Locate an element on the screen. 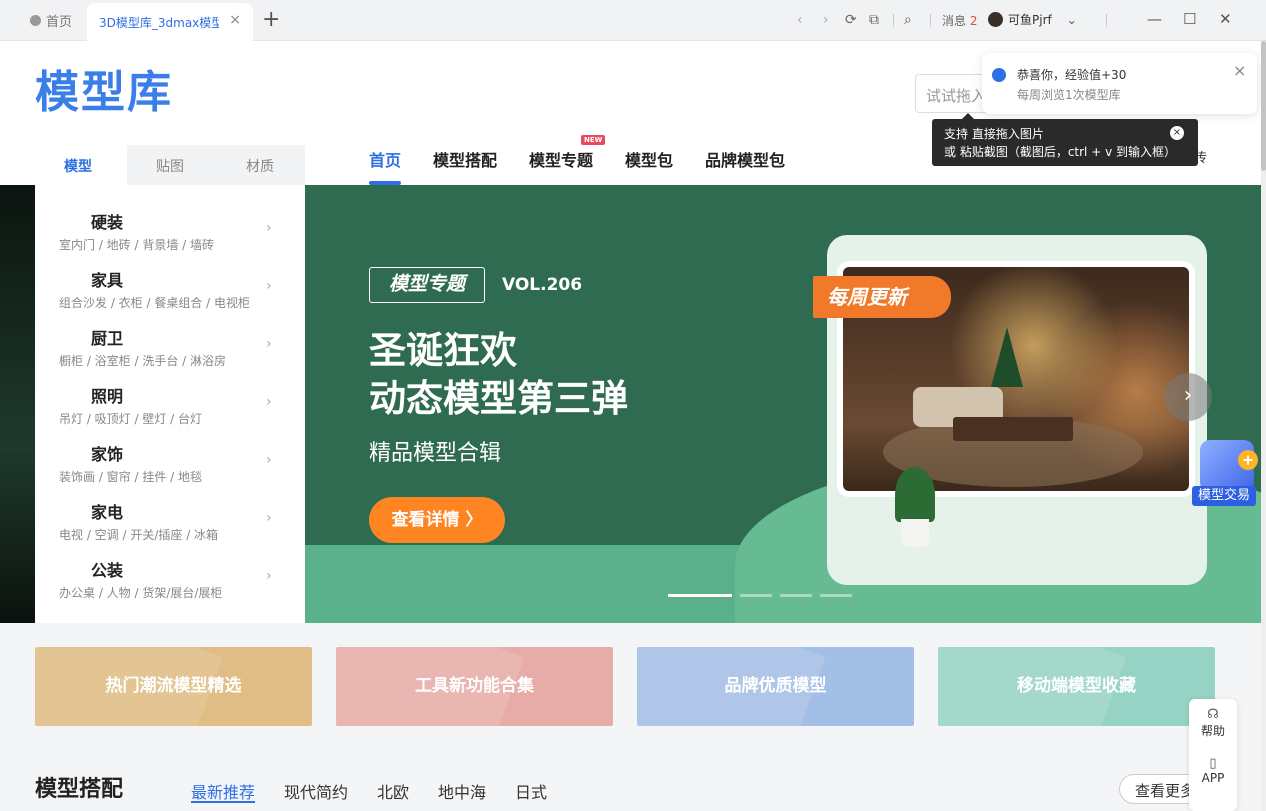 The image size is (1266, 811). banner-headline-2: 动态模型第三弹 is located at coordinates (498, 398).